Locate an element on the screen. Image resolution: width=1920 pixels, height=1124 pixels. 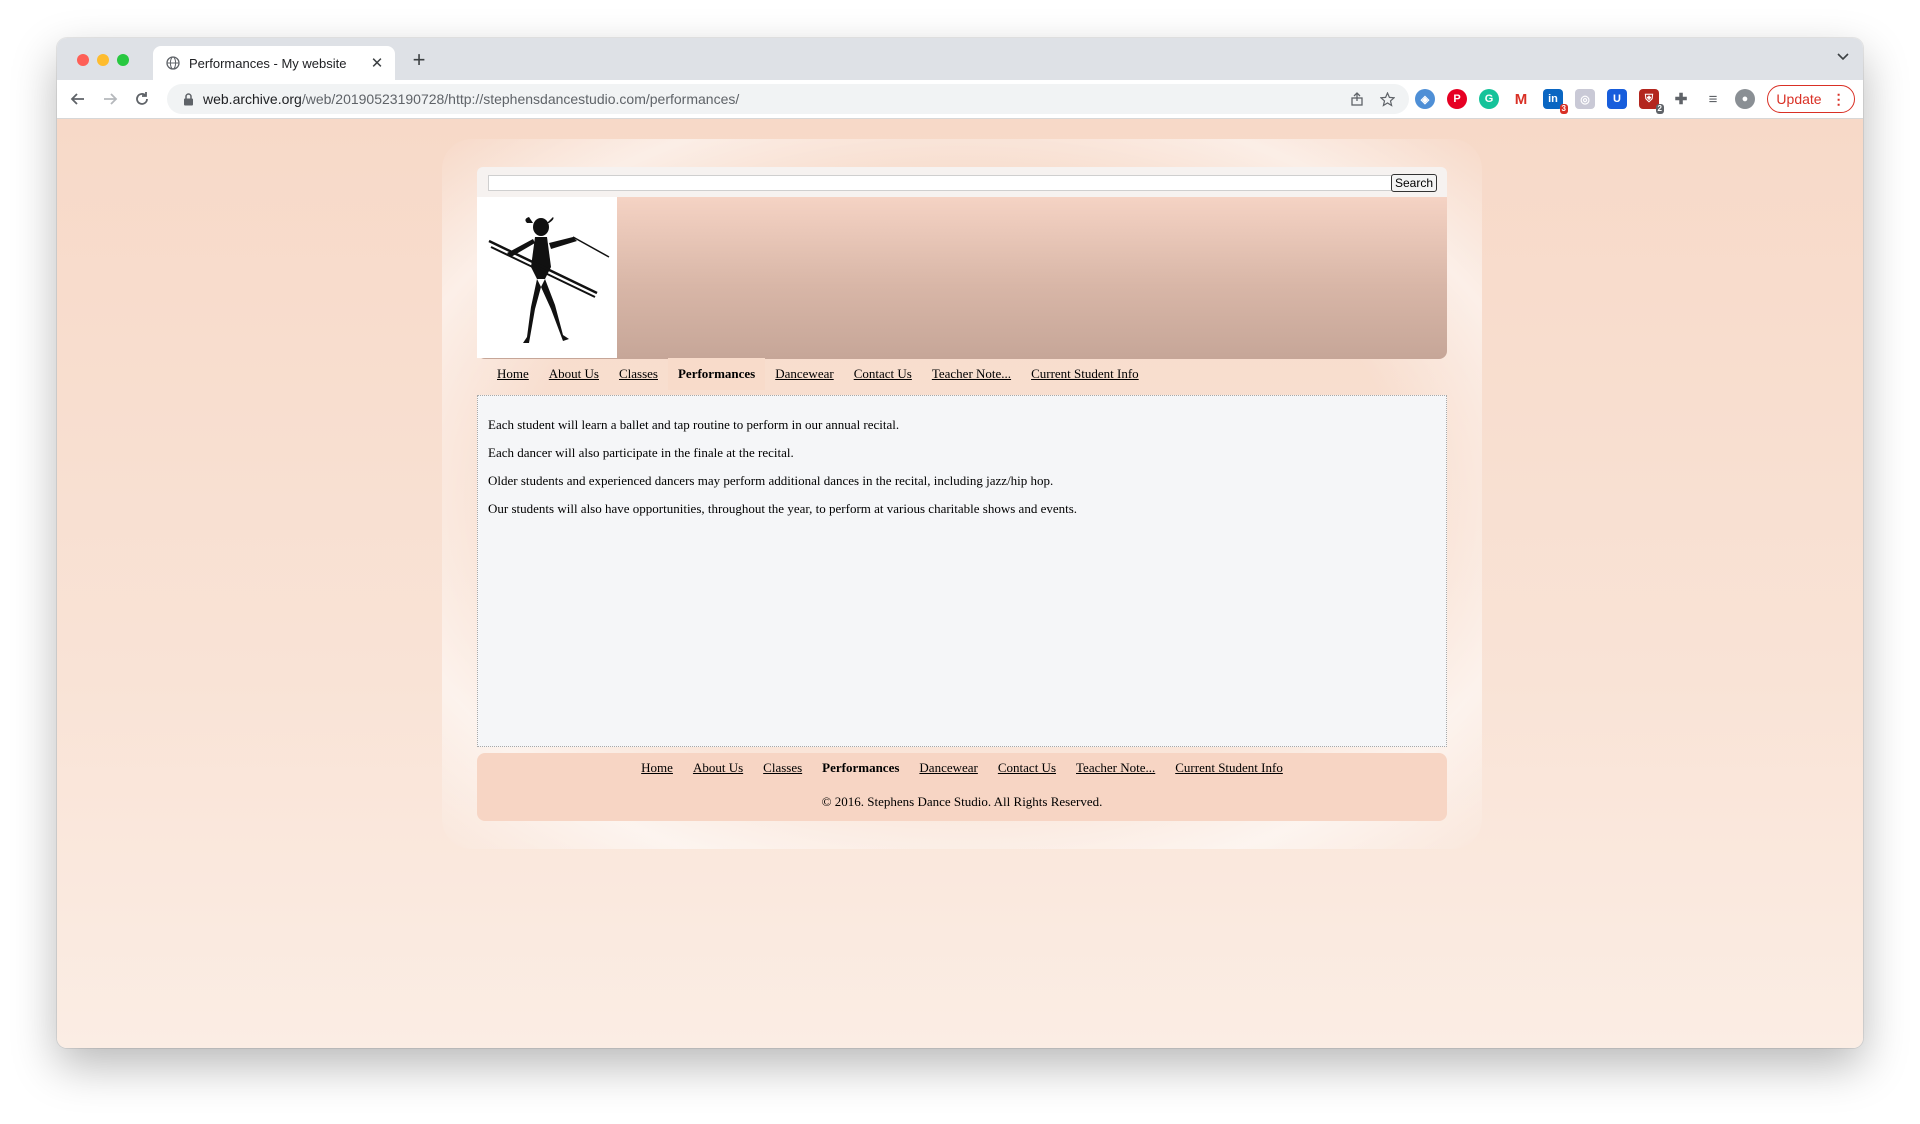
update-label: Update is located at coordinates (1799, 99).